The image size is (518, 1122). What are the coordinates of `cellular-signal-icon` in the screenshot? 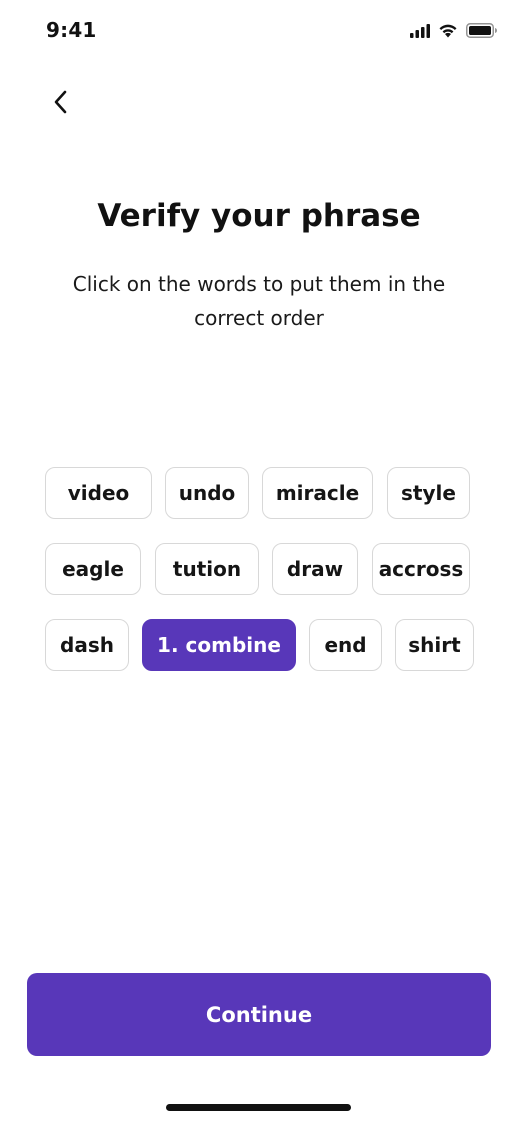 It's located at (420, 32).